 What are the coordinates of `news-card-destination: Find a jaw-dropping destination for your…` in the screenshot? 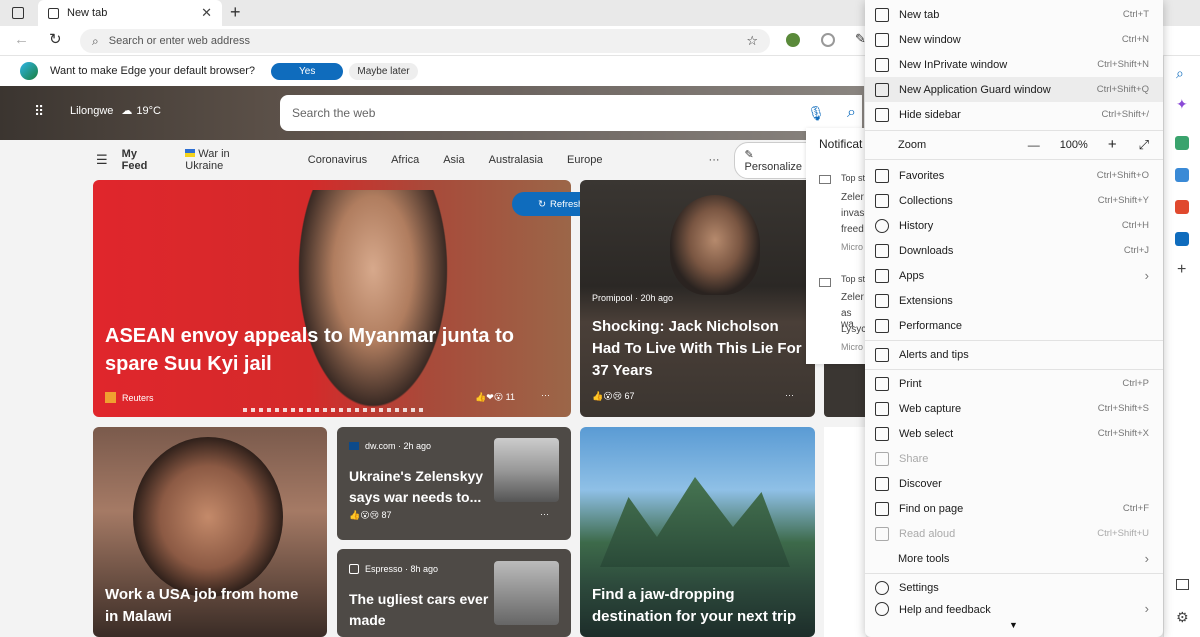 It's located at (697, 532).